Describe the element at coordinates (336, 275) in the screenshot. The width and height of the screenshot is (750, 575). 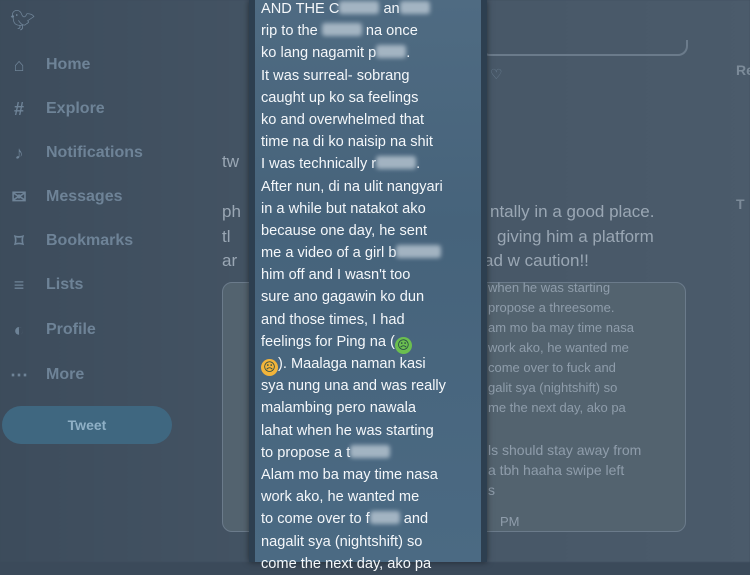
I see `screenshot-text-segment: him off and I wasn't too` at that location.